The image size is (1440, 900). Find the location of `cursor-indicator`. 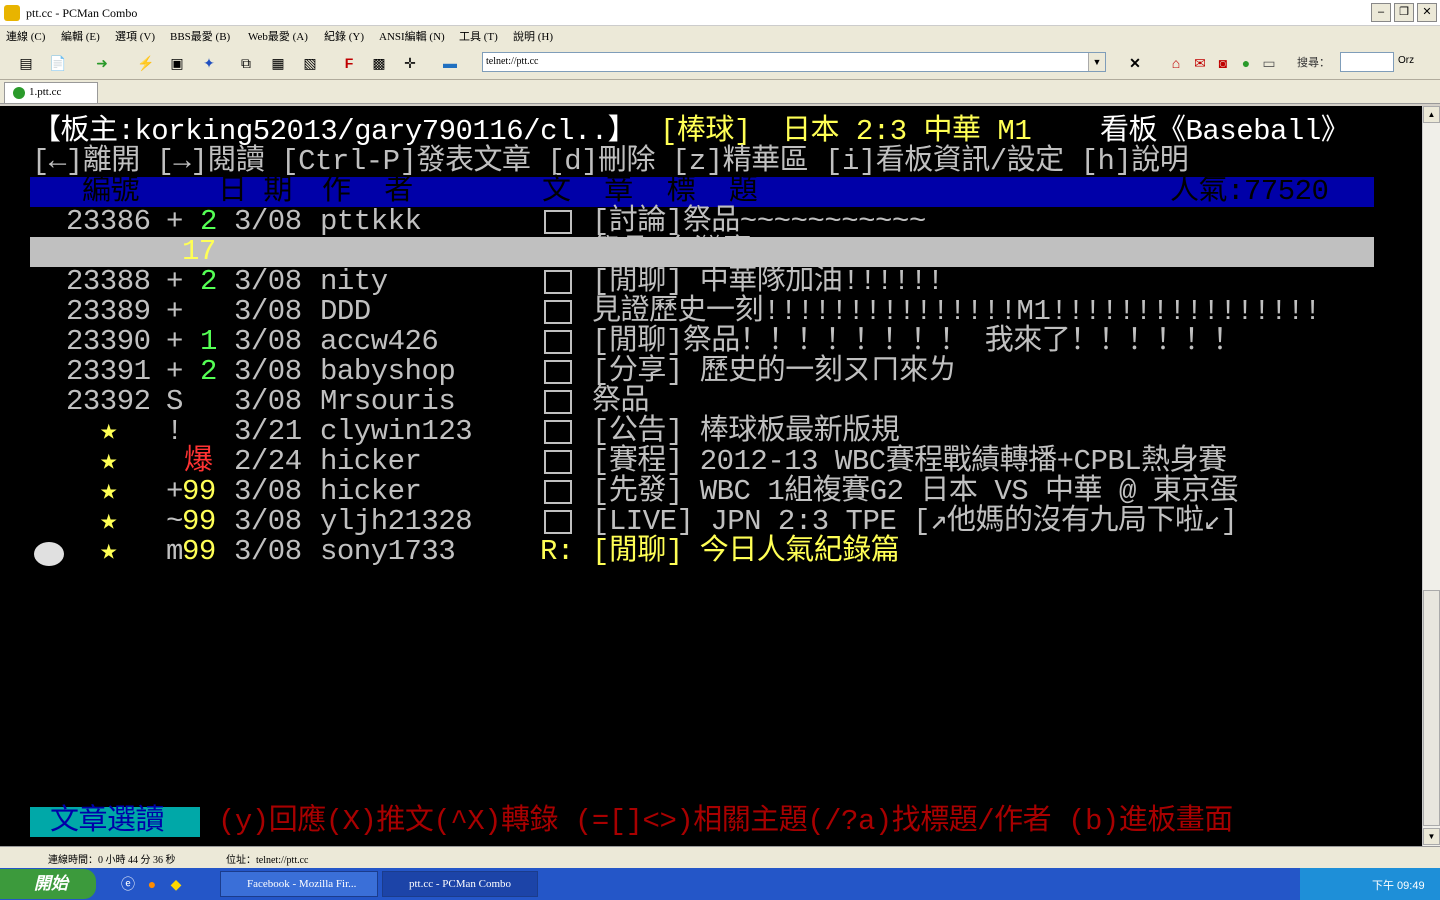

cursor-indicator is located at coordinates (49, 554).